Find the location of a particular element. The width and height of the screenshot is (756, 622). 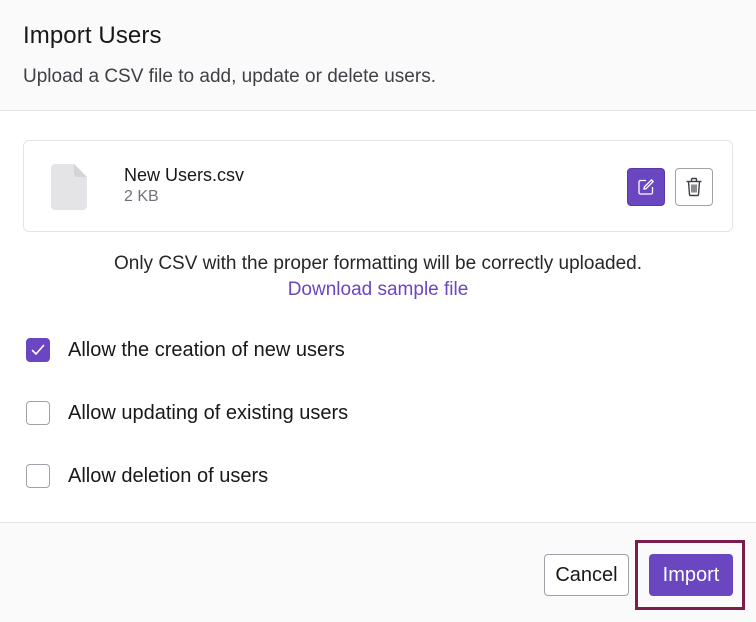

uploaded-file-card: New Users.csv 2 KB is located at coordinates (378, 186).